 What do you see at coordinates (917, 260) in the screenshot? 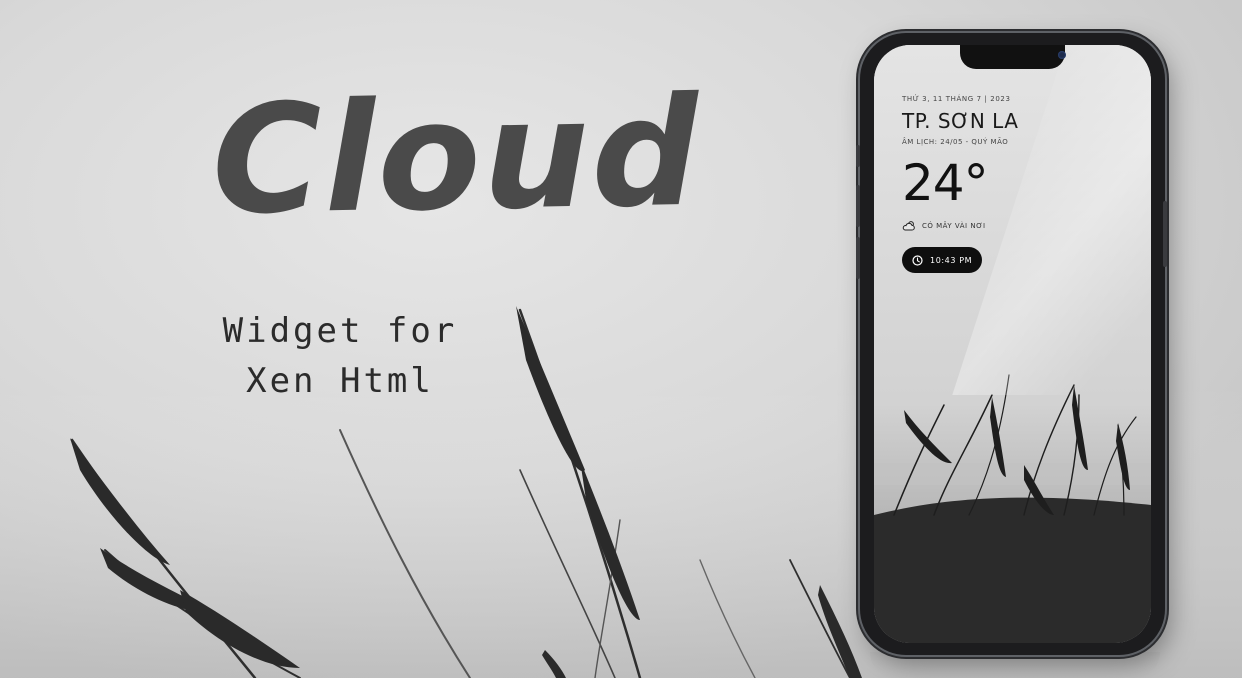
I see `clock-icon` at bounding box center [917, 260].